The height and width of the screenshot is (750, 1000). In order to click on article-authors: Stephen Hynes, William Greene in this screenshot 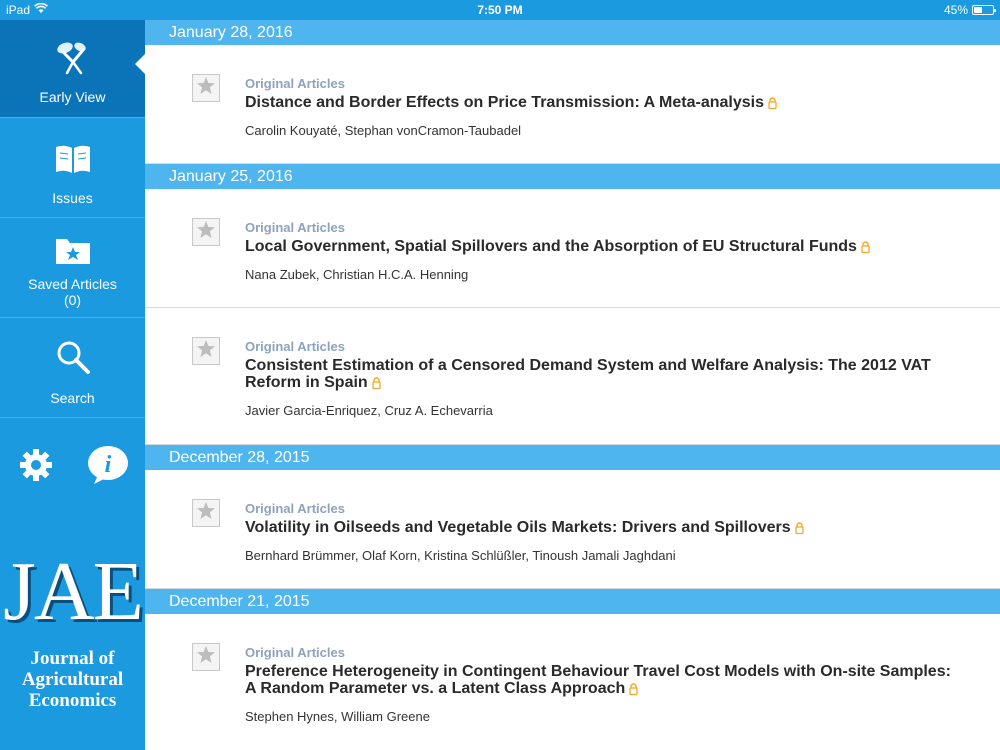, I will do `click(337, 716)`.